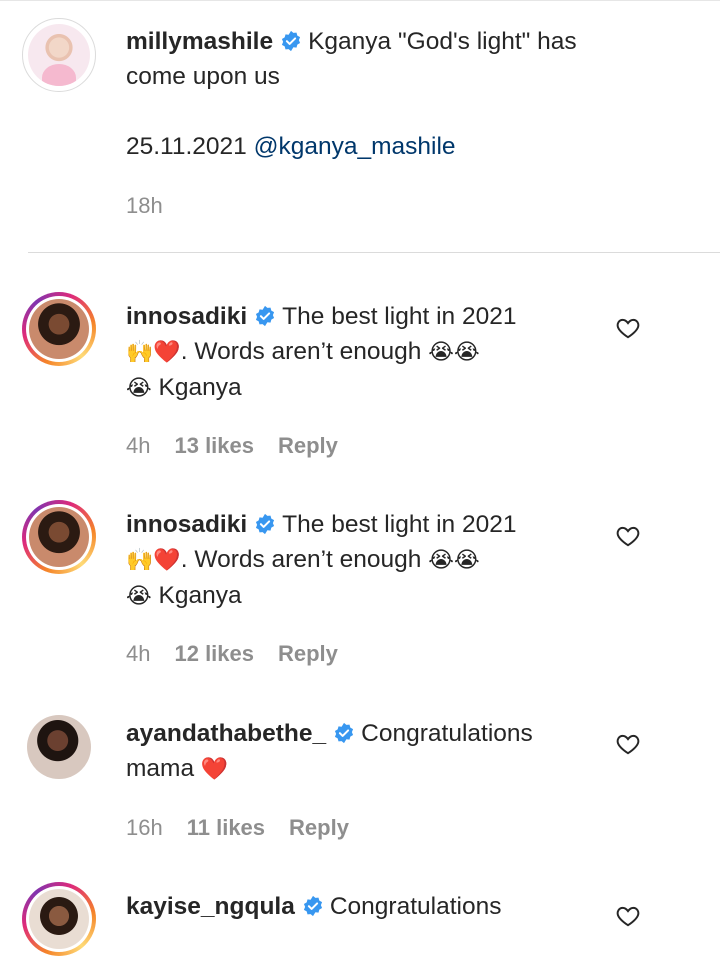  I want to click on username-link: millymashile, so click(199, 41).